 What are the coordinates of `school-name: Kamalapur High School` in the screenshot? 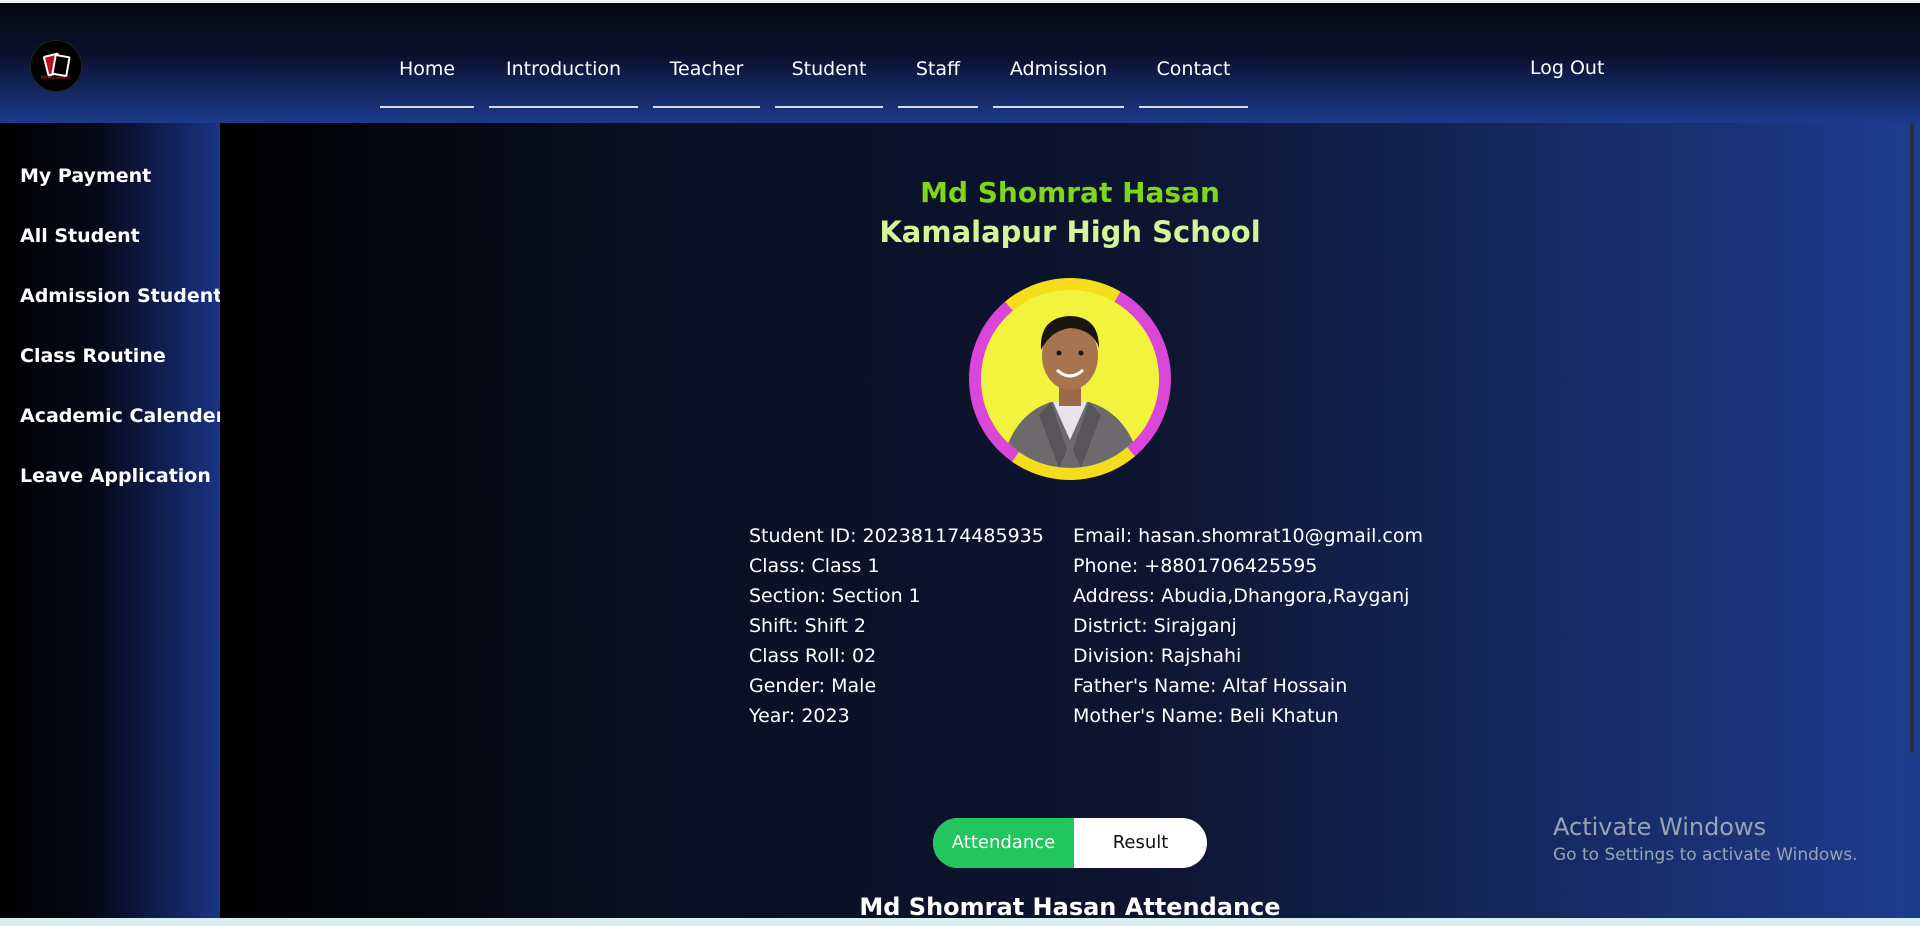 It's located at (1070, 232).